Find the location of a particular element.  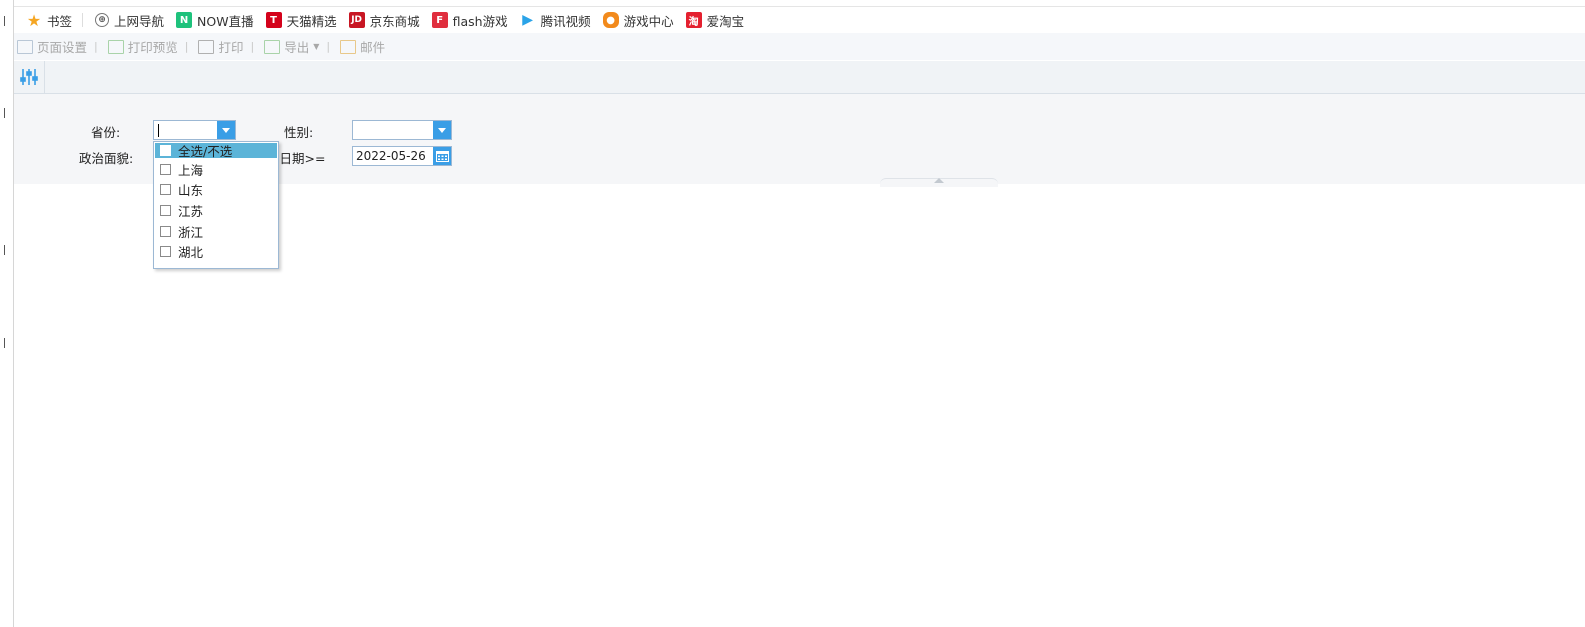

sliders-icon is located at coordinates (29, 77).